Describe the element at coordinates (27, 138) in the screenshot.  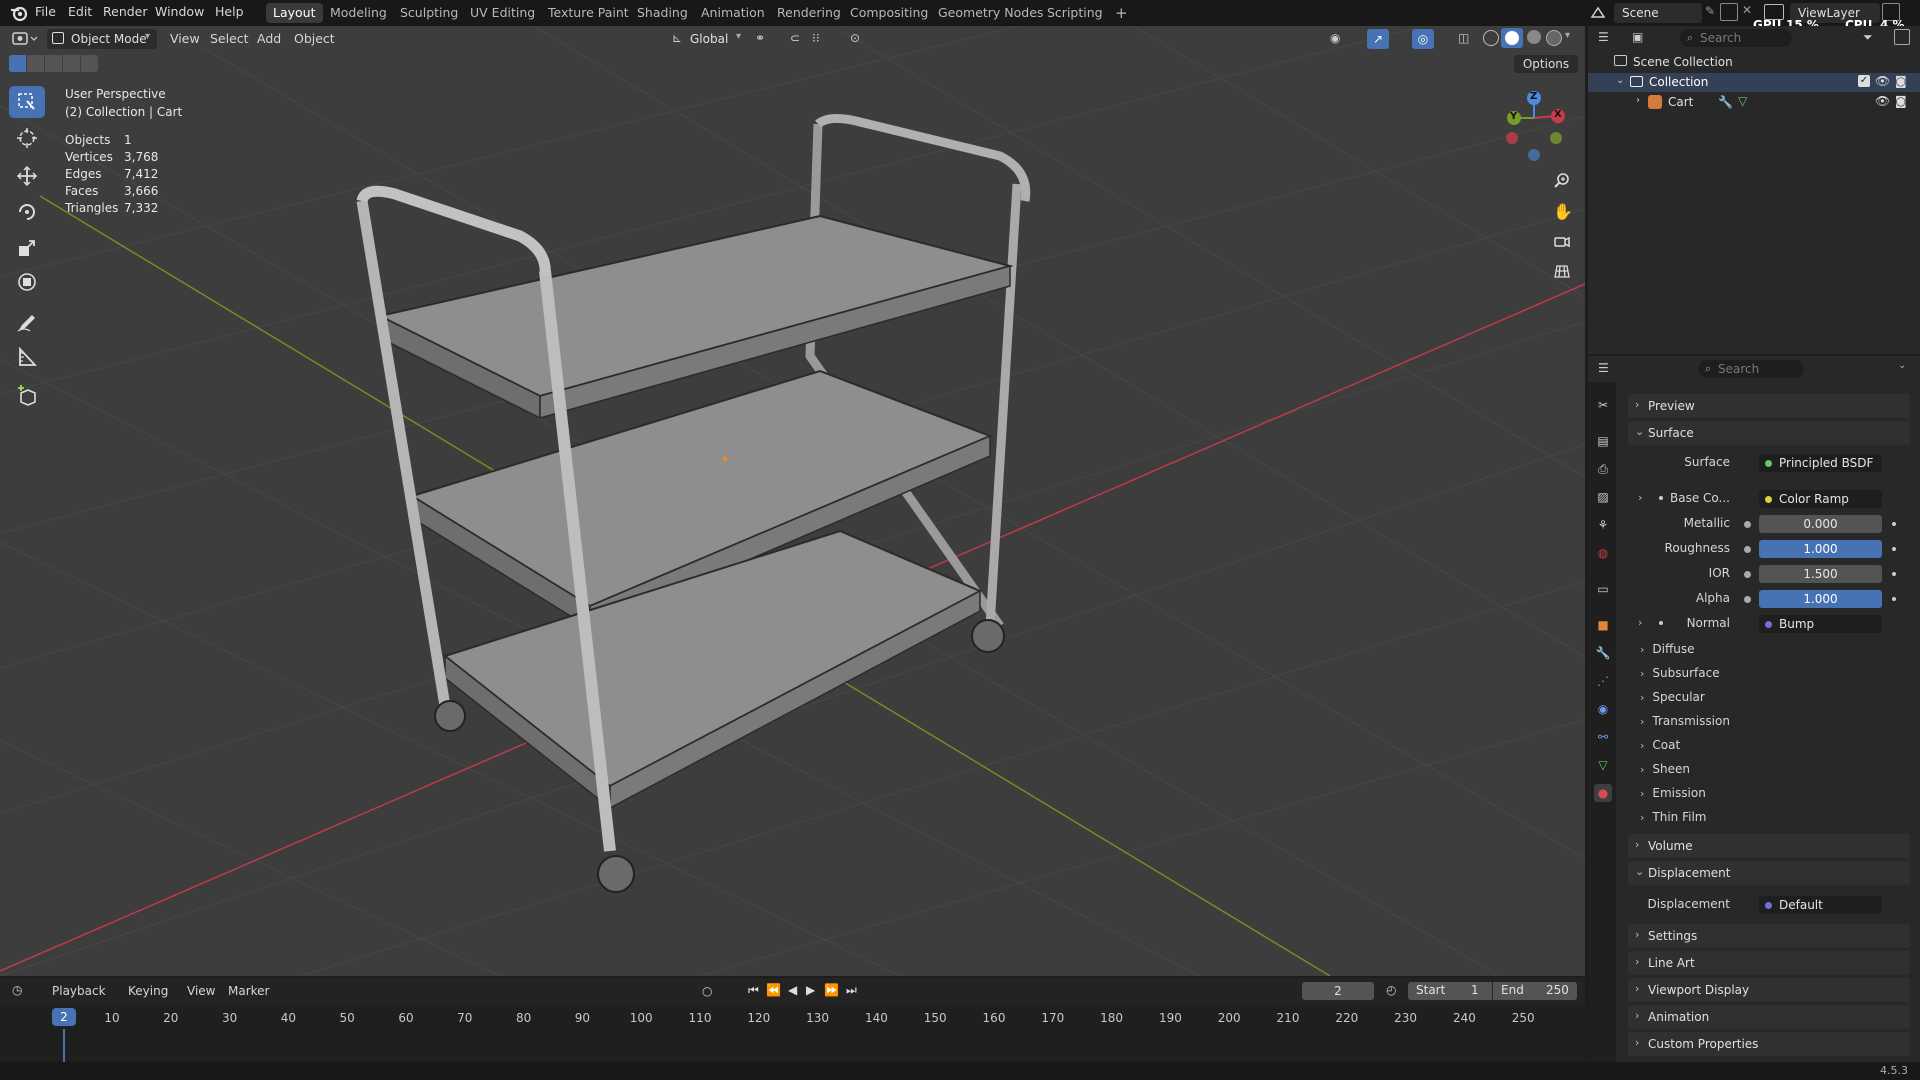
I see `cursor-tool` at that location.